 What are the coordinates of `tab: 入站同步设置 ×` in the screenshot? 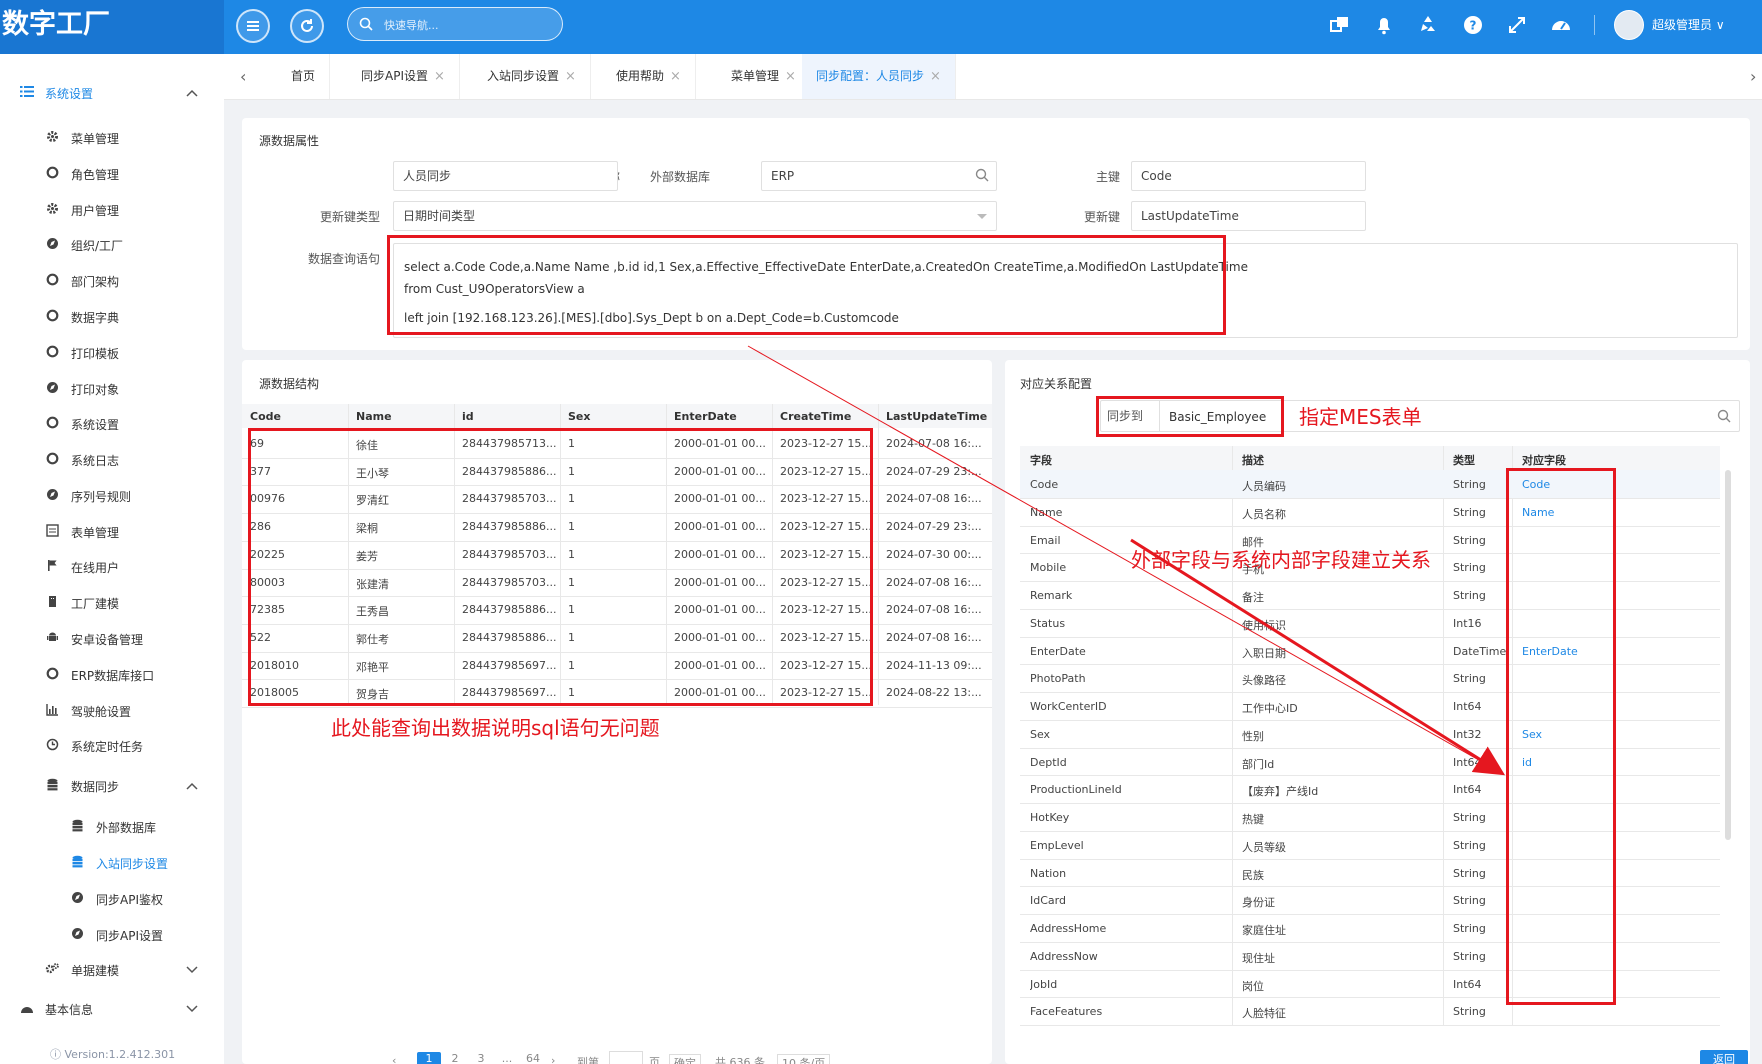 It's located at (532, 76).